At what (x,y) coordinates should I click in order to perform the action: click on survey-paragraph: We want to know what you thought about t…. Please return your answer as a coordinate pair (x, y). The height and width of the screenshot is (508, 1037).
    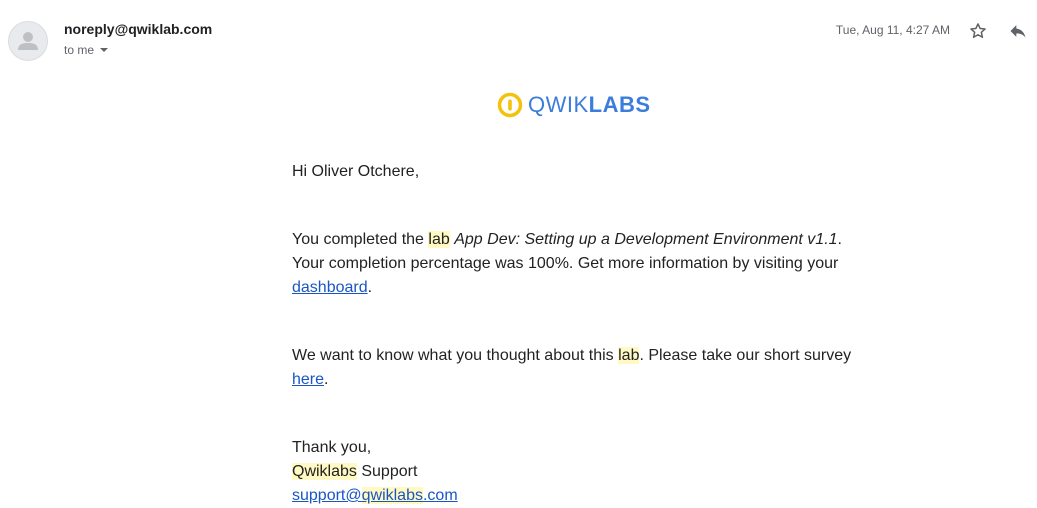
    Looking at the image, I should click on (572, 368).